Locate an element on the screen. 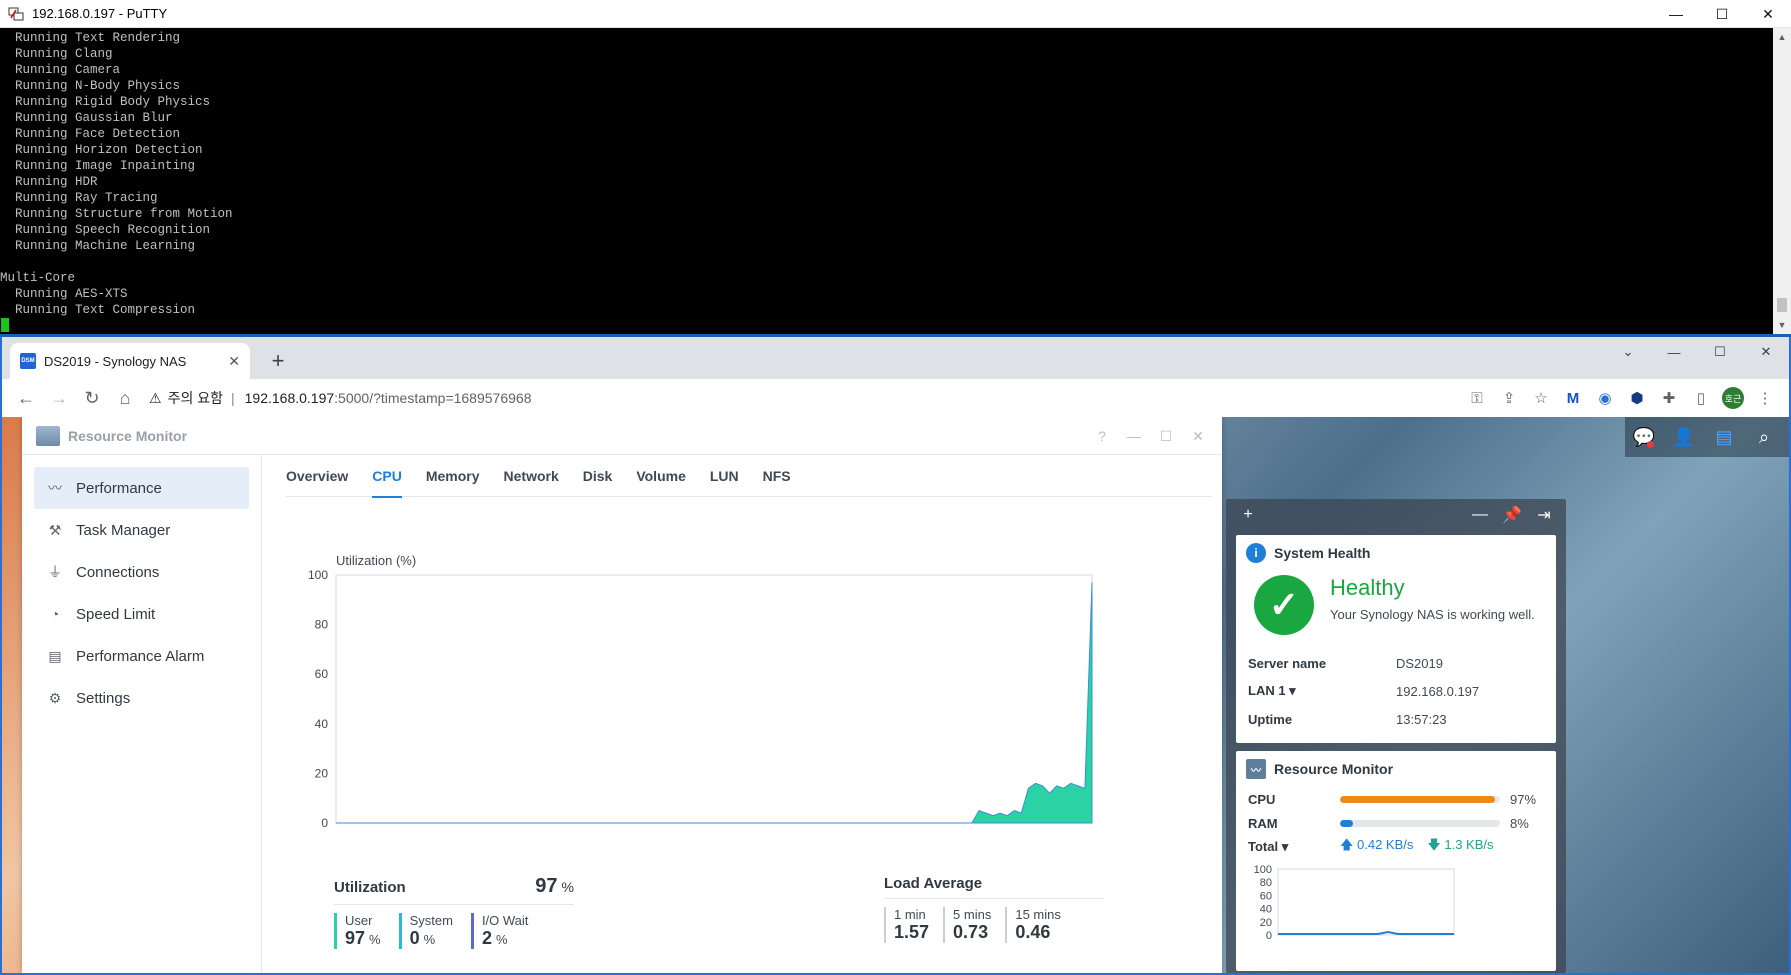  add-widget-icon: + is located at coordinates (1248, 515).